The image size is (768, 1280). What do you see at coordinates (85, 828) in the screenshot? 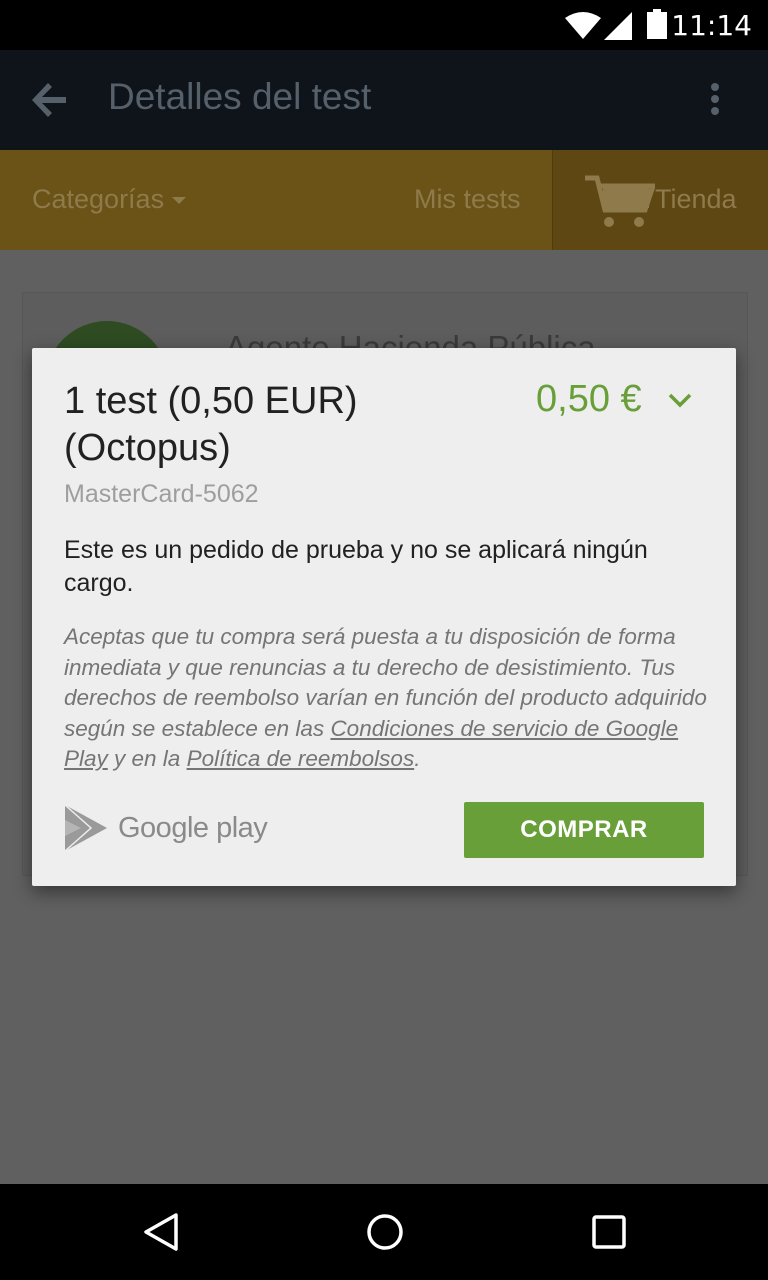
I see `play-triangle-icon` at bounding box center [85, 828].